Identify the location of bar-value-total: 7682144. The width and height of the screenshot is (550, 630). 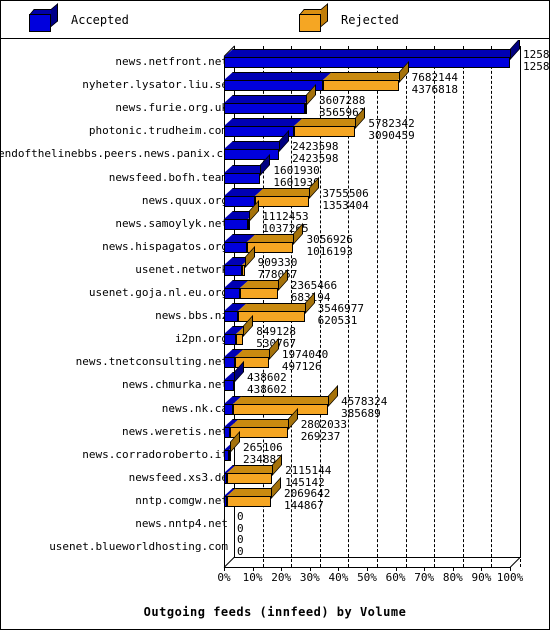
(434, 78).